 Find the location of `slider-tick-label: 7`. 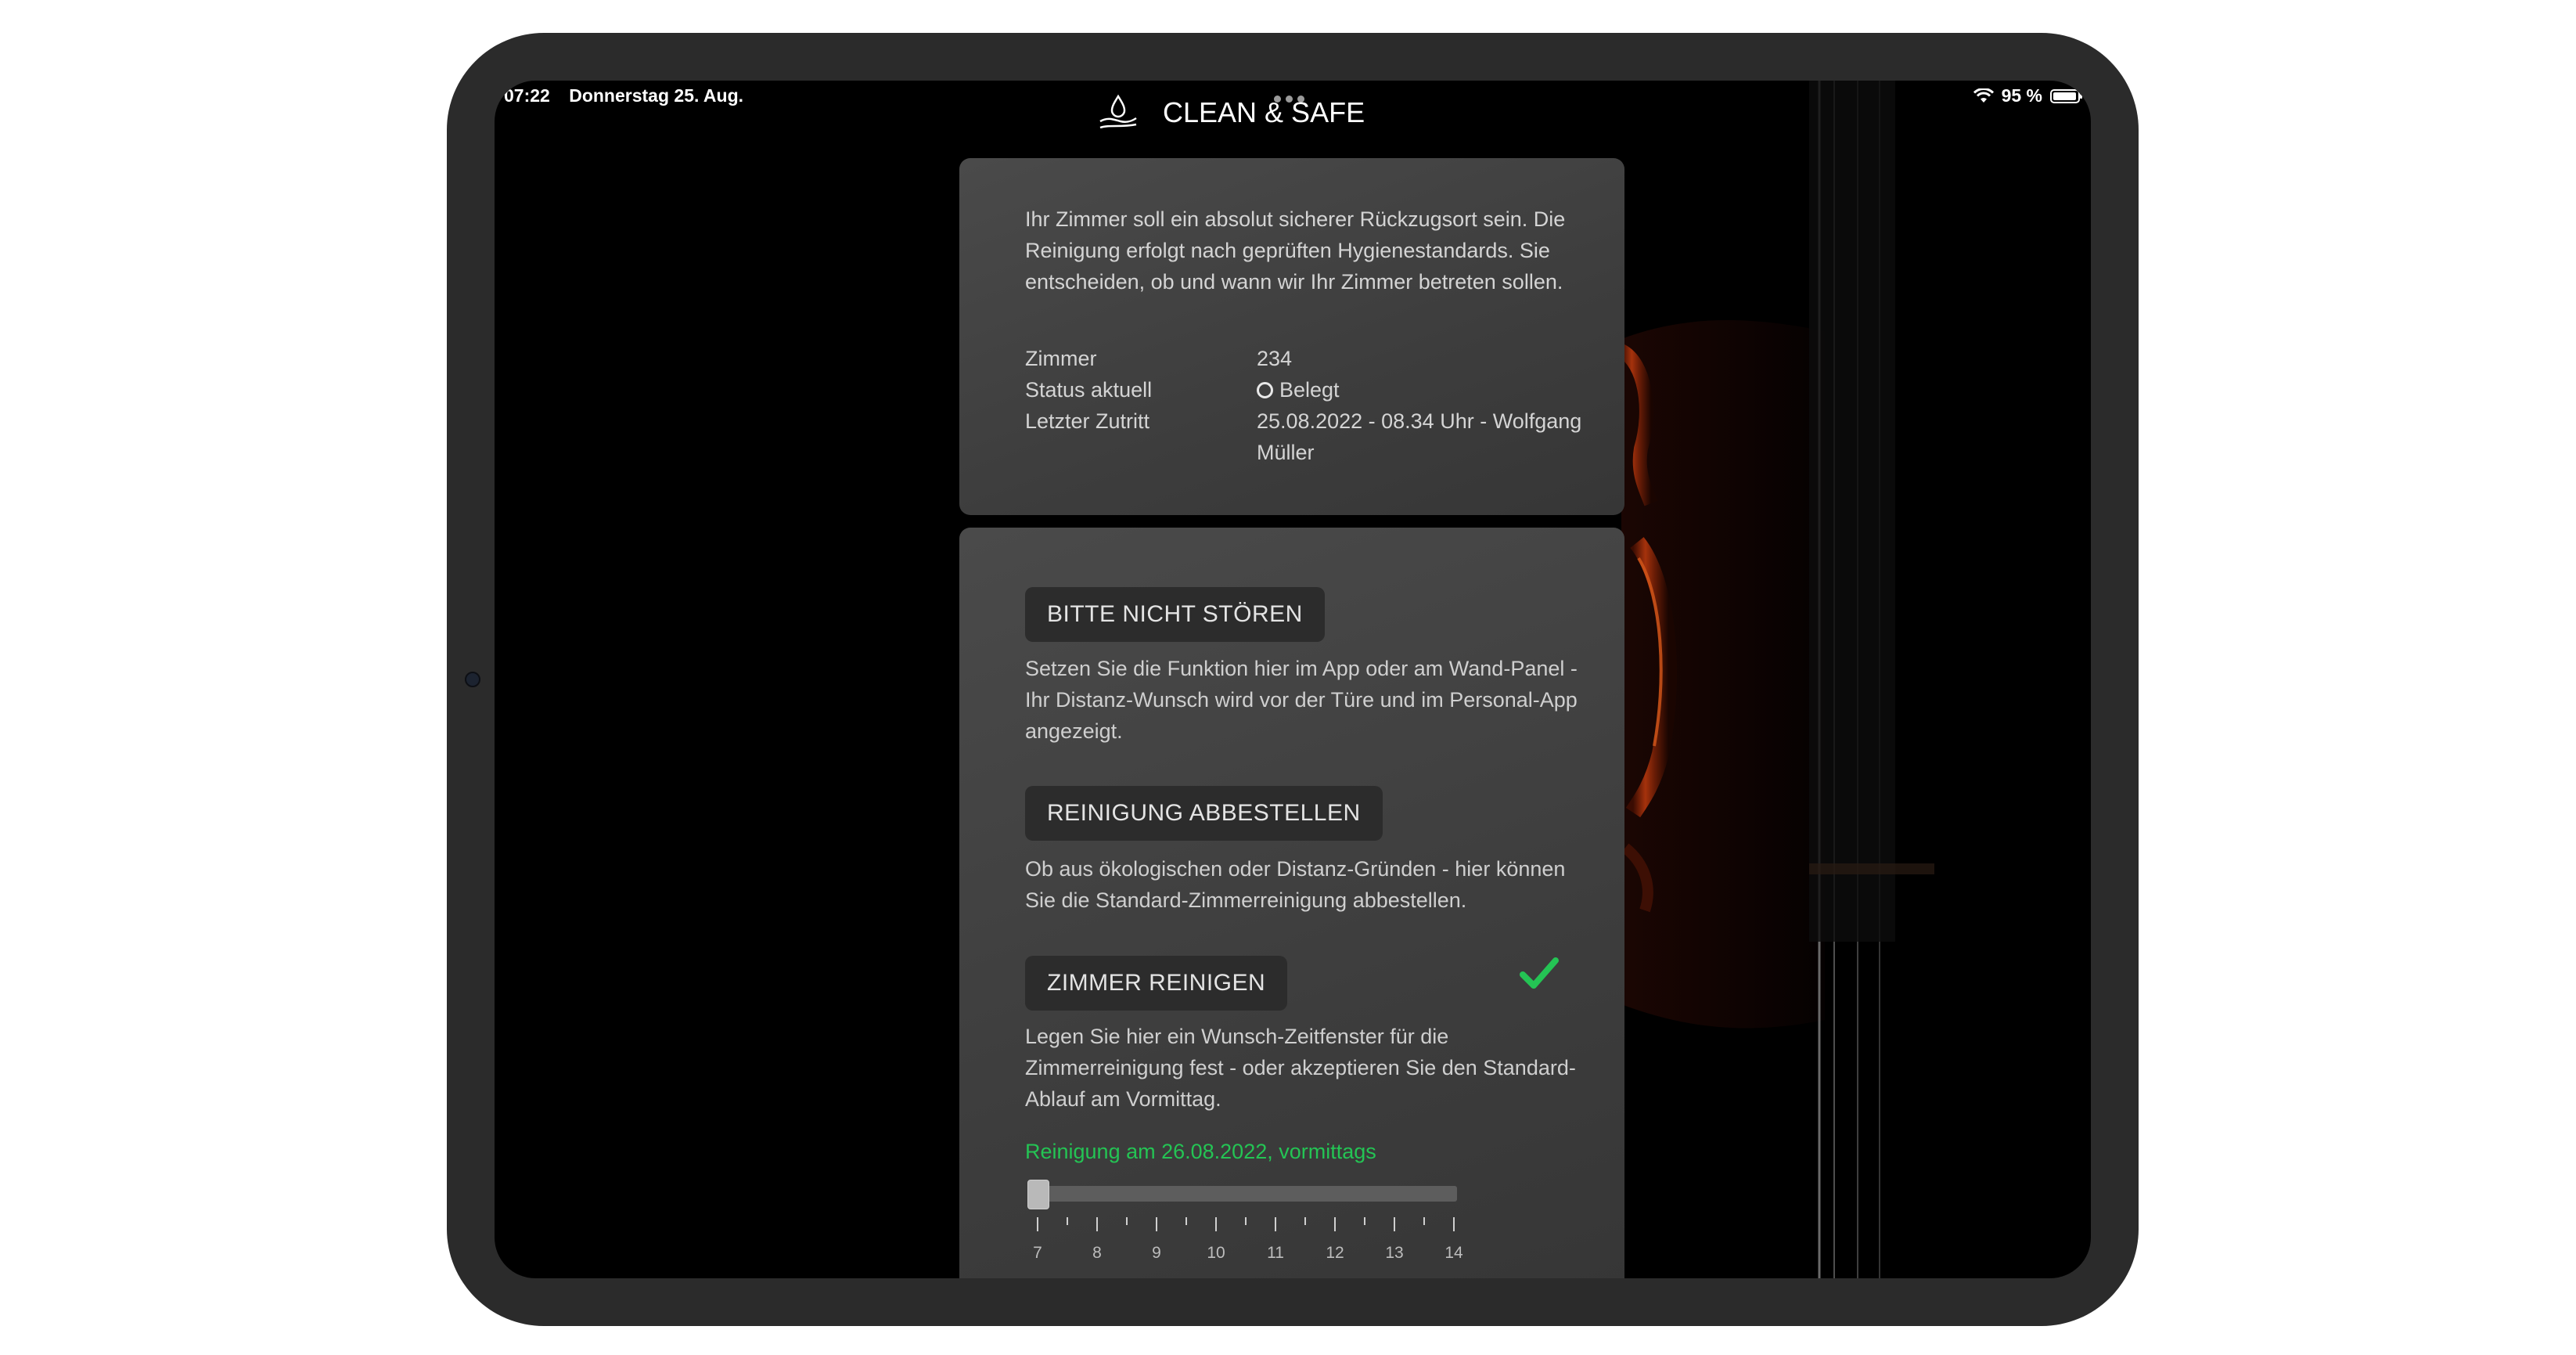

slider-tick-label: 7 is located at coordinates (1037, 1253).